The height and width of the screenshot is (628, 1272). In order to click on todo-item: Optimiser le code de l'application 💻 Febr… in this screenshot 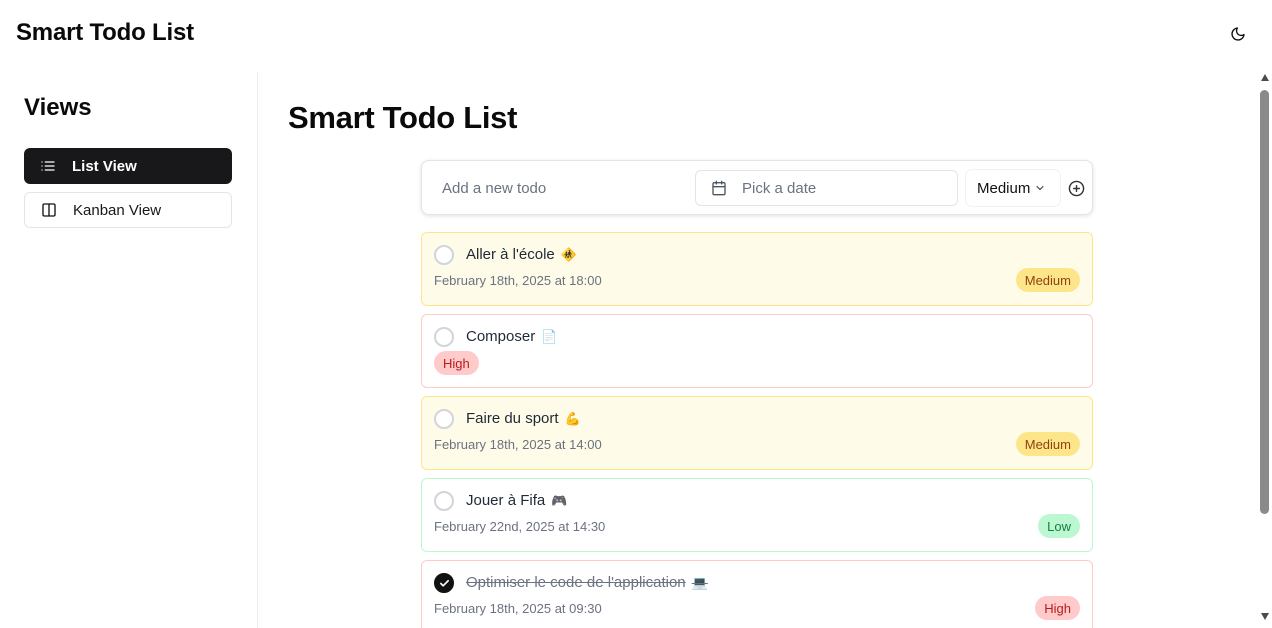, I will do `click(757, 594)`.